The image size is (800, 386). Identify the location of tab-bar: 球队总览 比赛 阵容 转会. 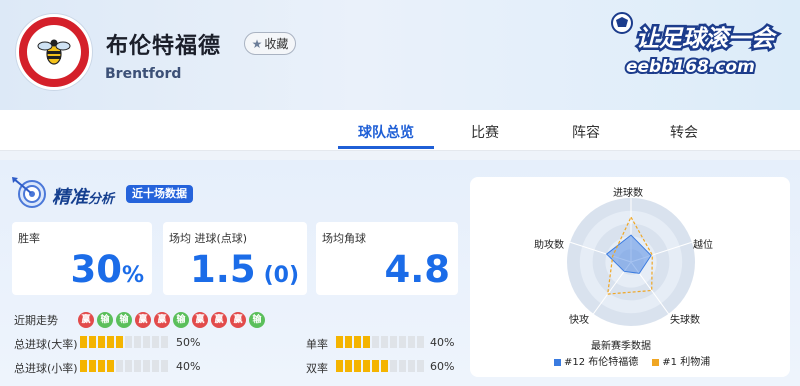
(400, 130).